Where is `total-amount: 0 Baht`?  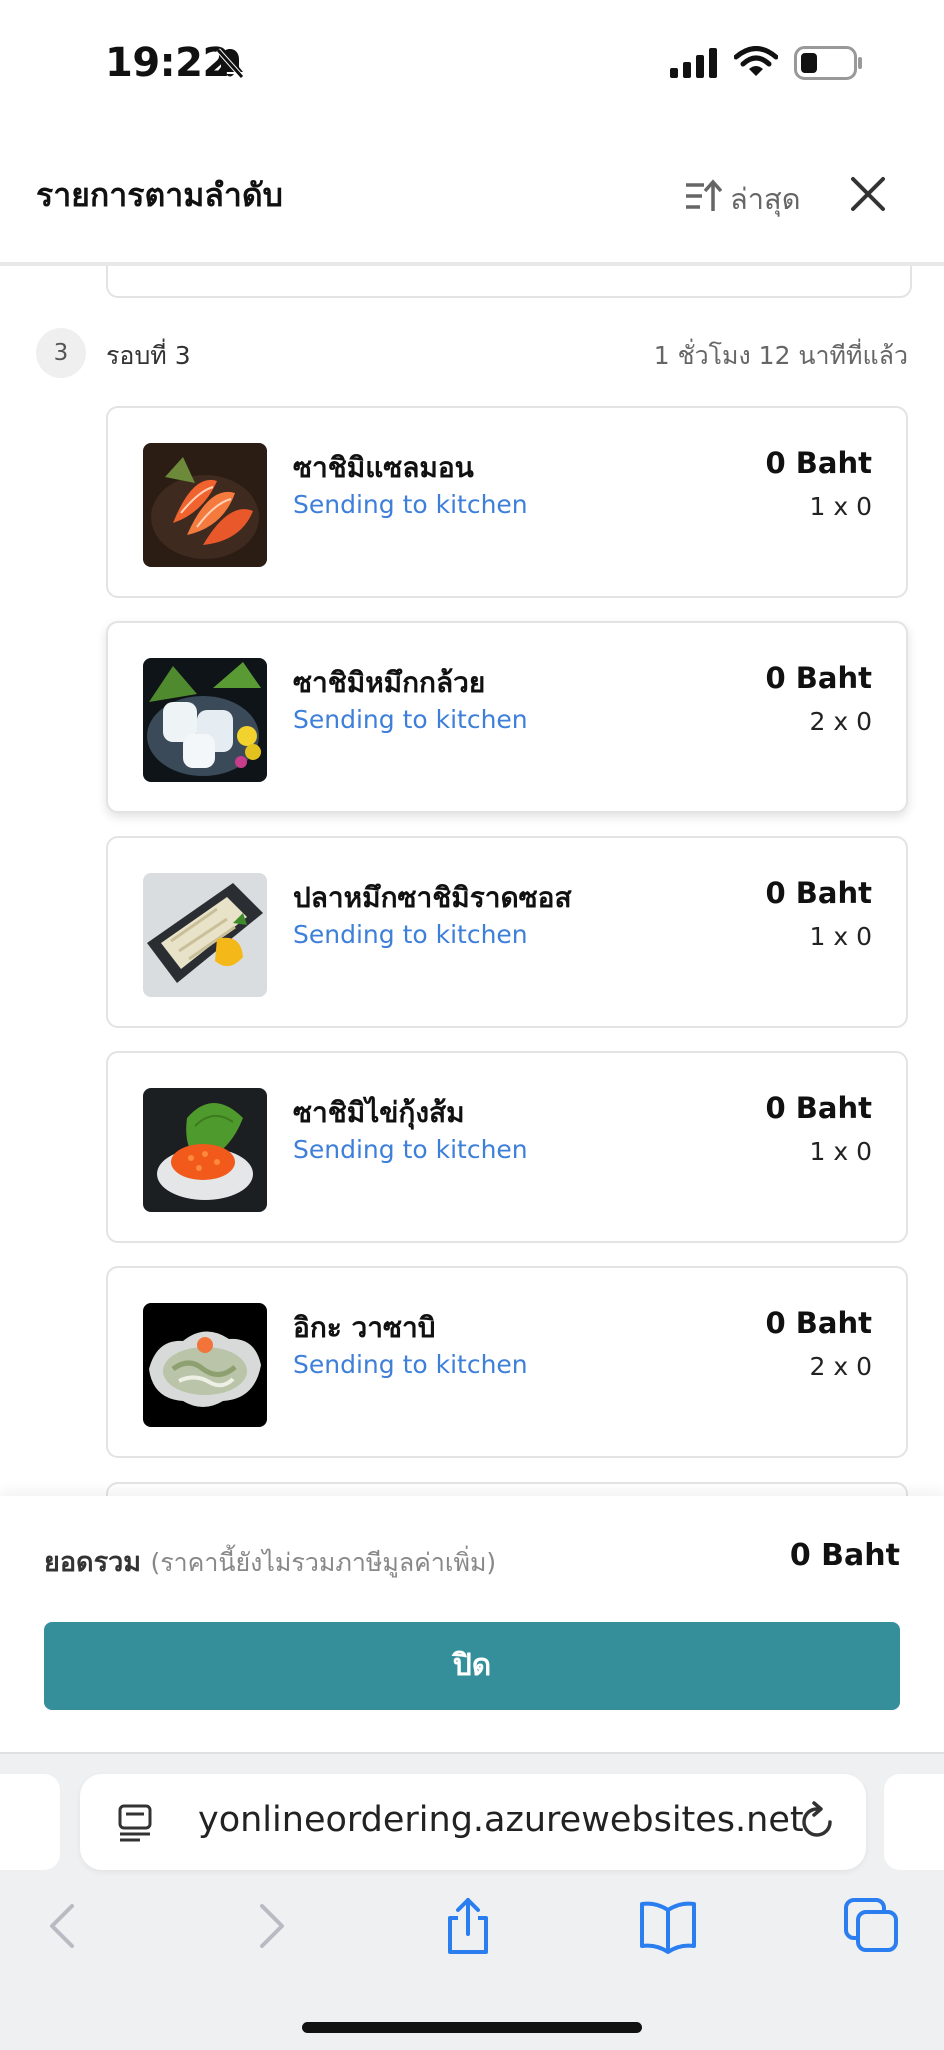 total-amount: 0 Baht is located at coordinates (844, 1555).